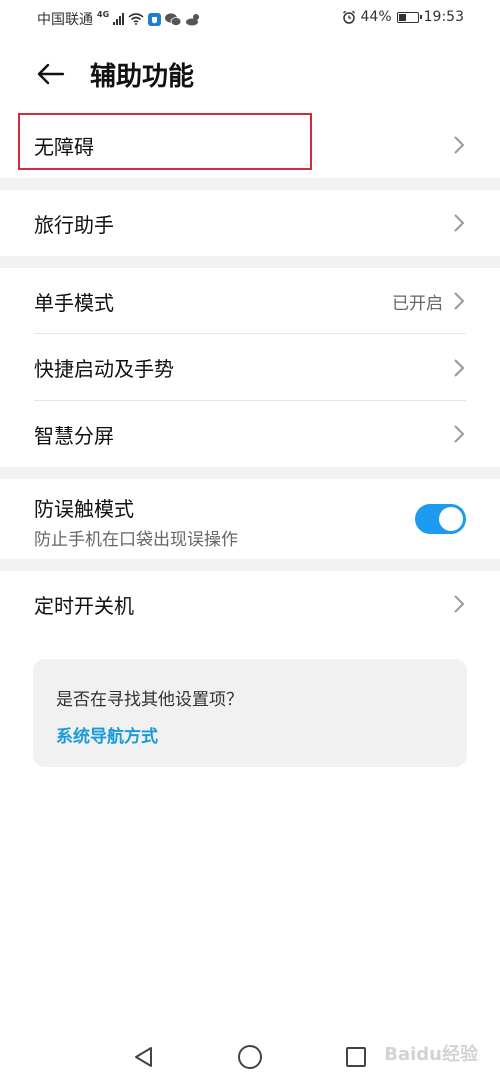 Image resolution: width=500 pixels, height=1083 pixels. Describe the element at coordinates (250, 367) in the screenshot. I see `list-item-quick-launch-gestures: 快捷启动及手势` at that location.